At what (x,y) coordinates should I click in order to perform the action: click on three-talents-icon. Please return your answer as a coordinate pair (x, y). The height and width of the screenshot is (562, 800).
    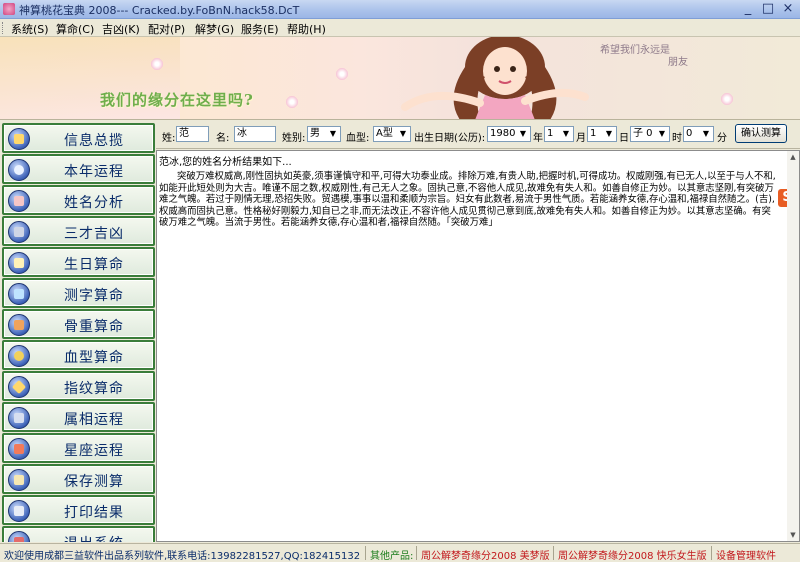
    Looking at the image, I should click on (19, 232).